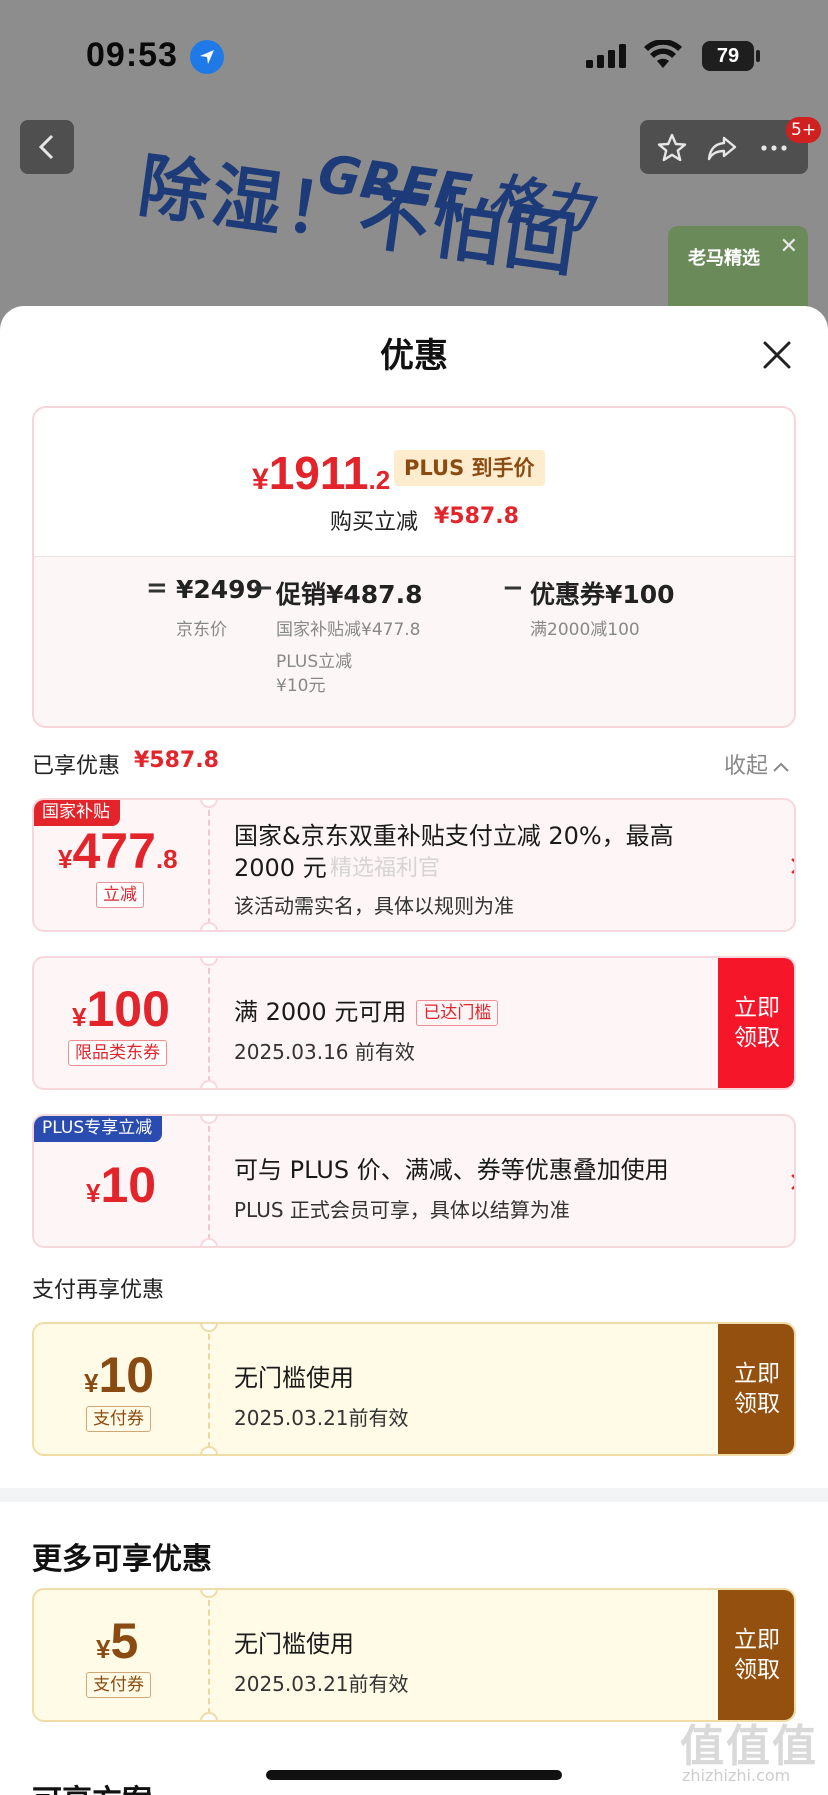 The height and width of the screenshot is (1795, 828). I want to click on favorite-star-icon, so click(672, 148).